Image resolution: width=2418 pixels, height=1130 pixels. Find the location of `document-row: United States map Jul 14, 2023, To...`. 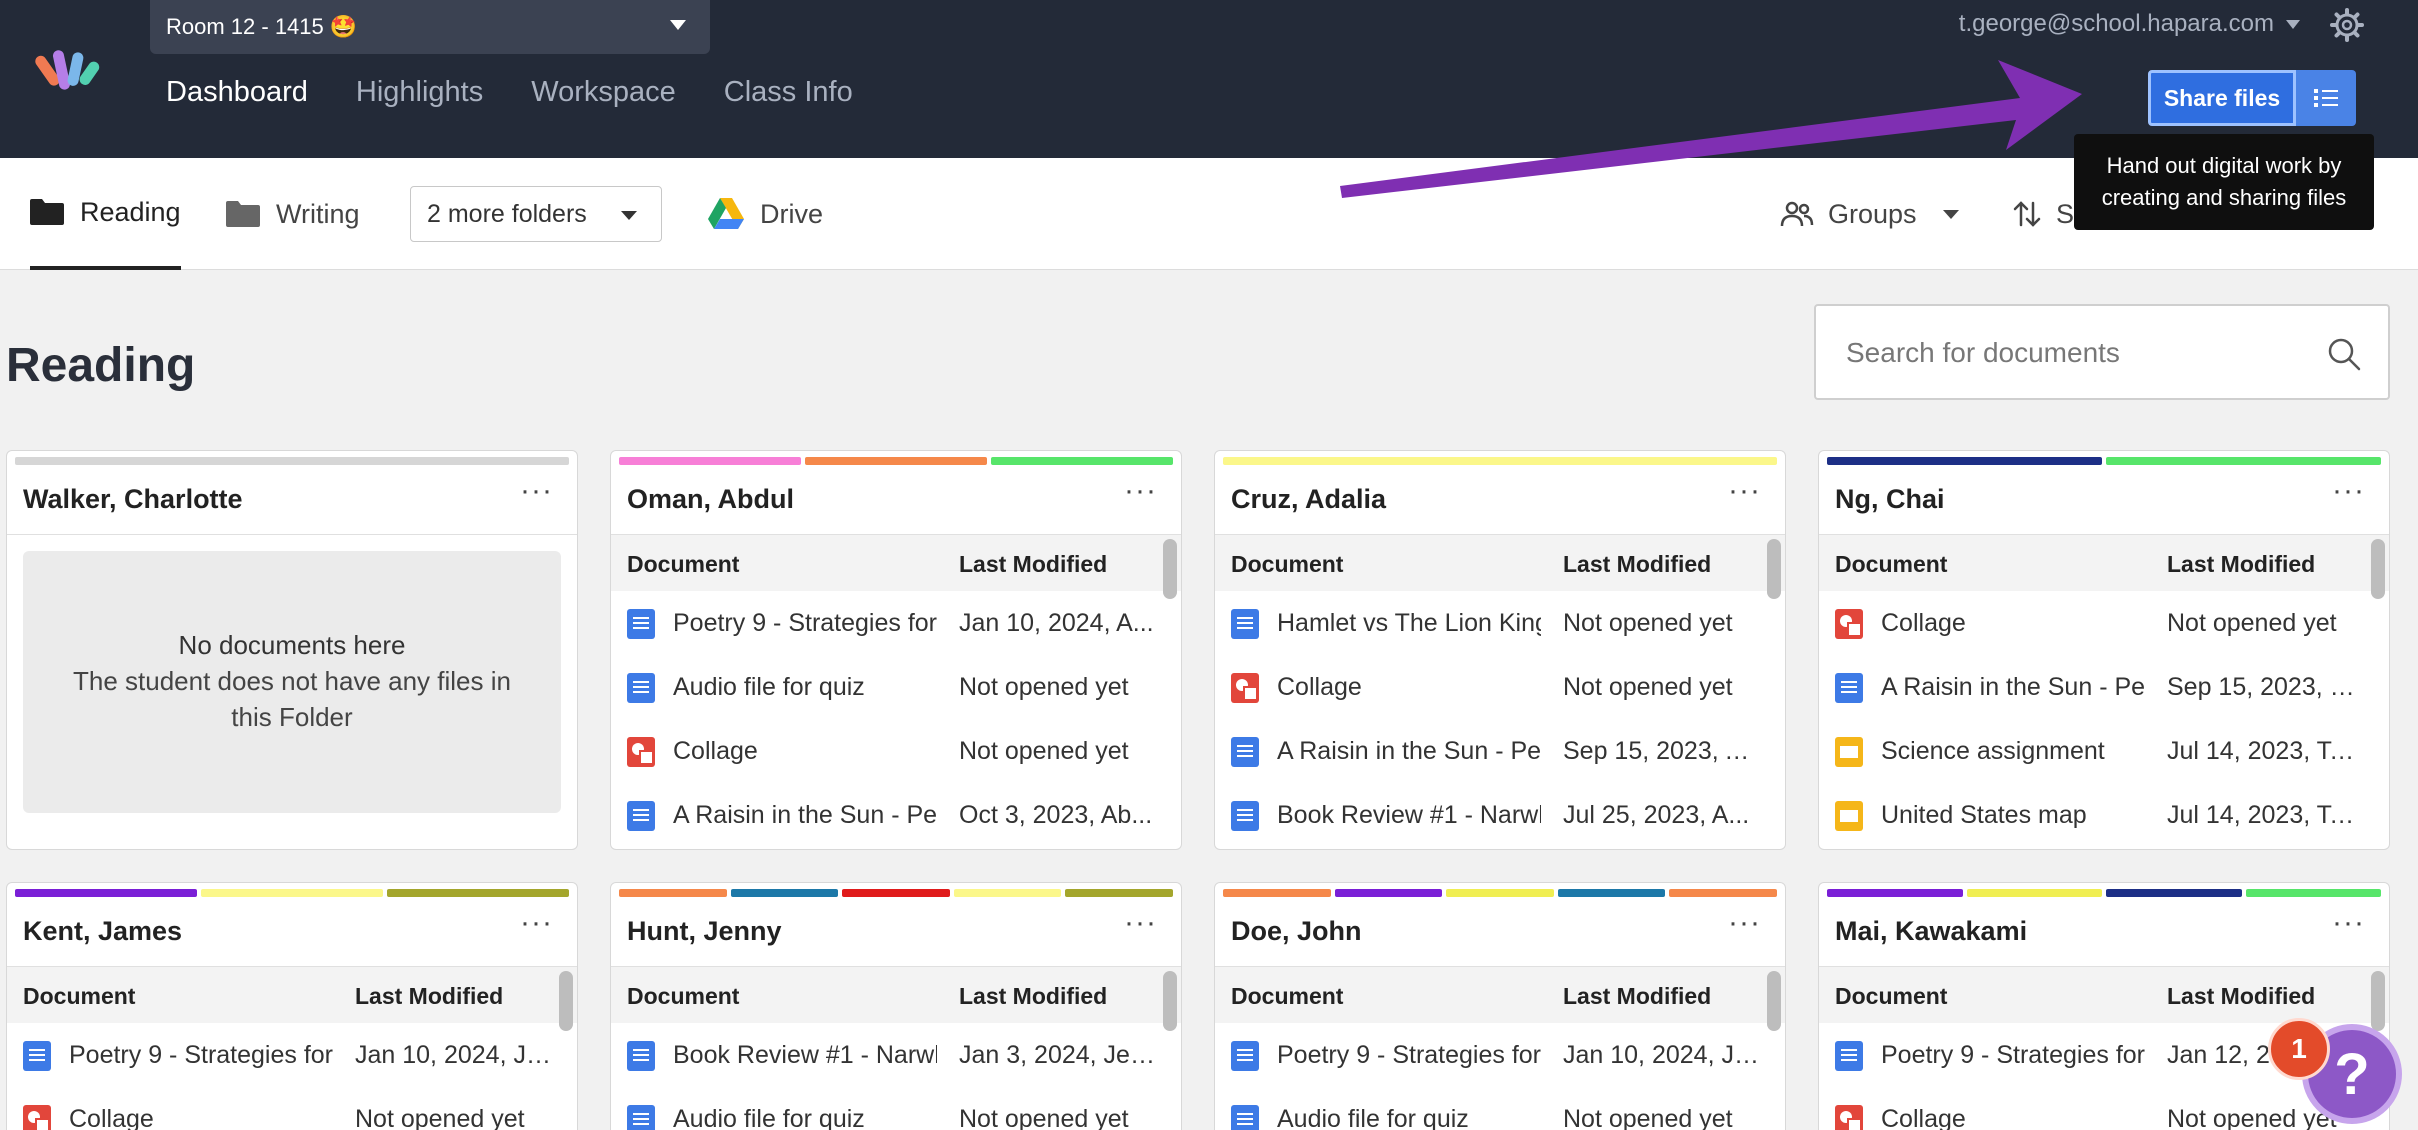

document-row: United States map Jul 14, 2023, To... is located at coordinates (2104, 815).